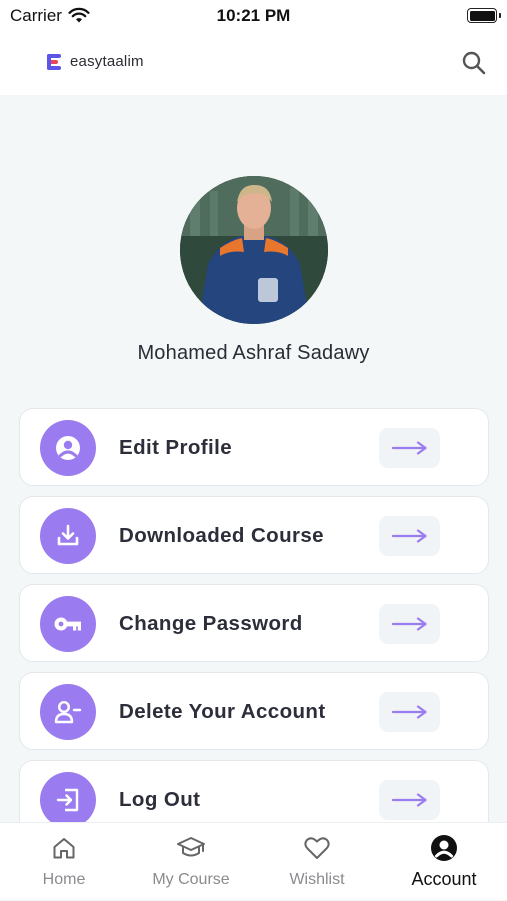 This screenshot has height=901, width=507. I want to click on brand-name: easytaalim, so click(107, 61).